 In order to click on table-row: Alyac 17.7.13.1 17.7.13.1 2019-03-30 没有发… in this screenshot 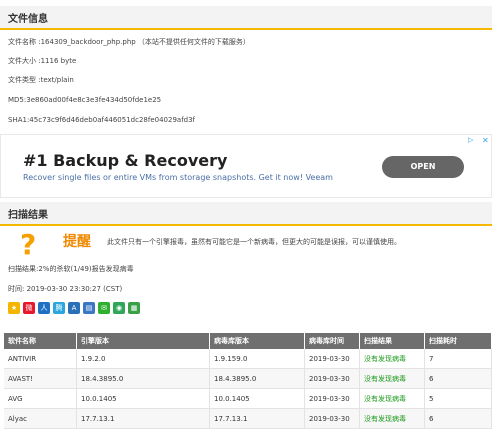, I will do `click(248, 418)`.